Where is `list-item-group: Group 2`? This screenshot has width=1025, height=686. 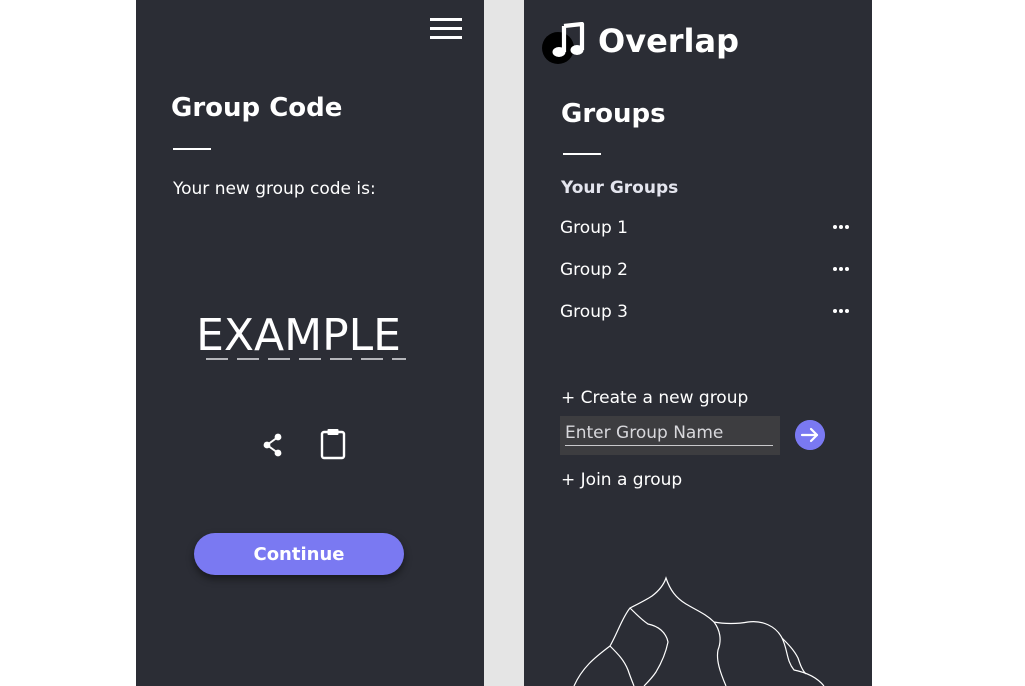 list-item-group: Group 2 is located at coordinates (705, 271).